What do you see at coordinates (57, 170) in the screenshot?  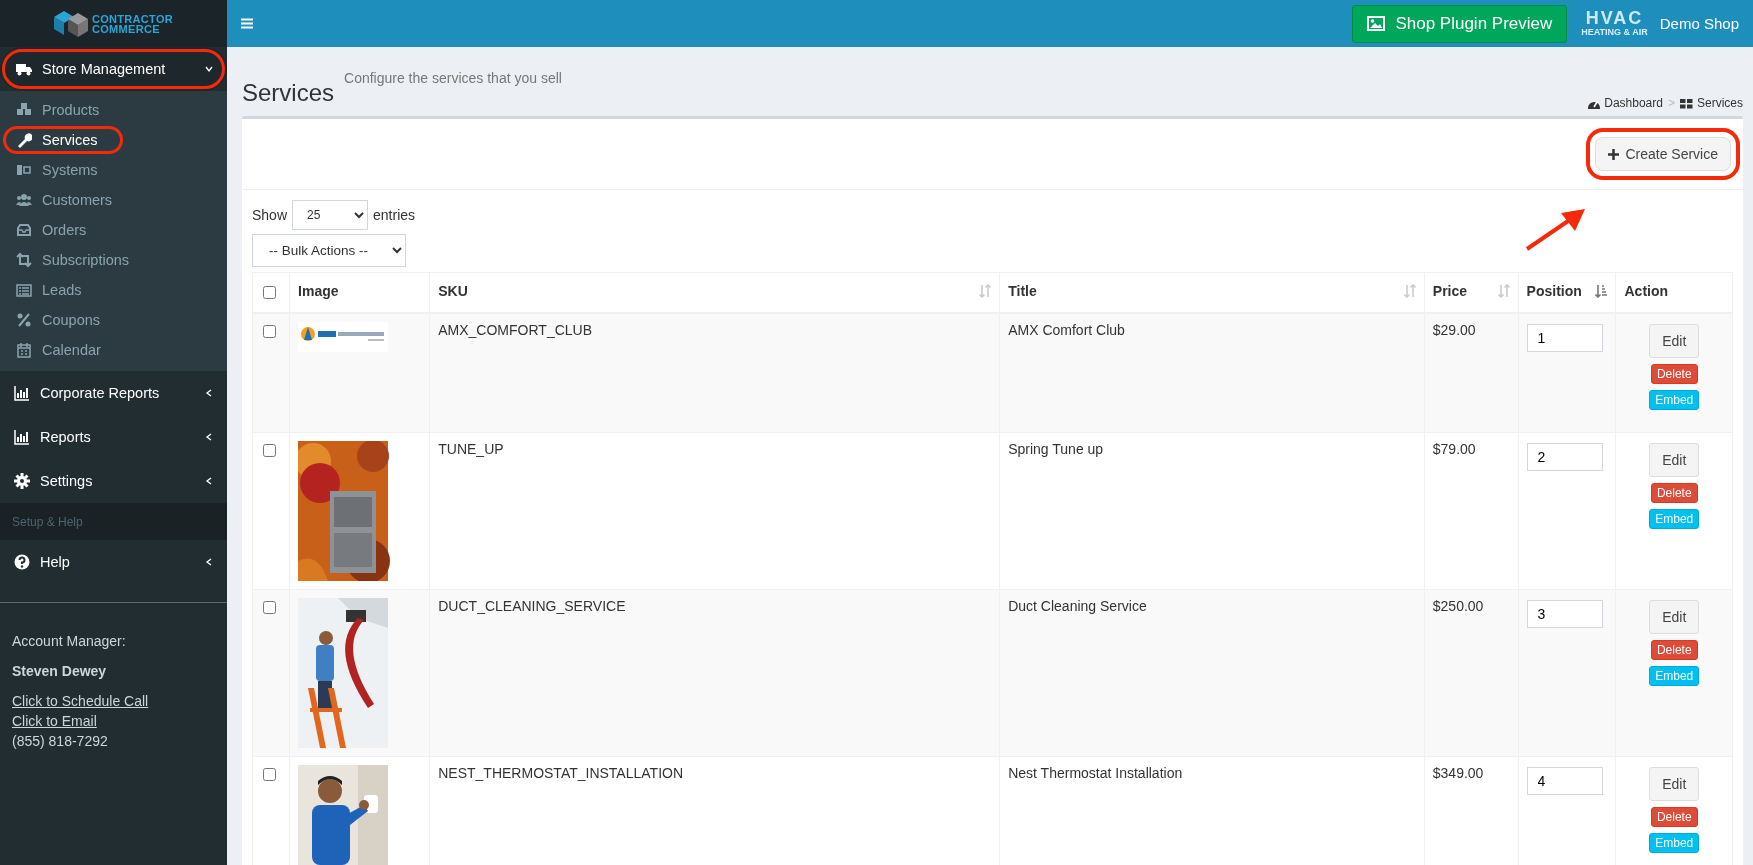 I see `sidebar-submenu-item: Systems` at bounding box center [57, 170].